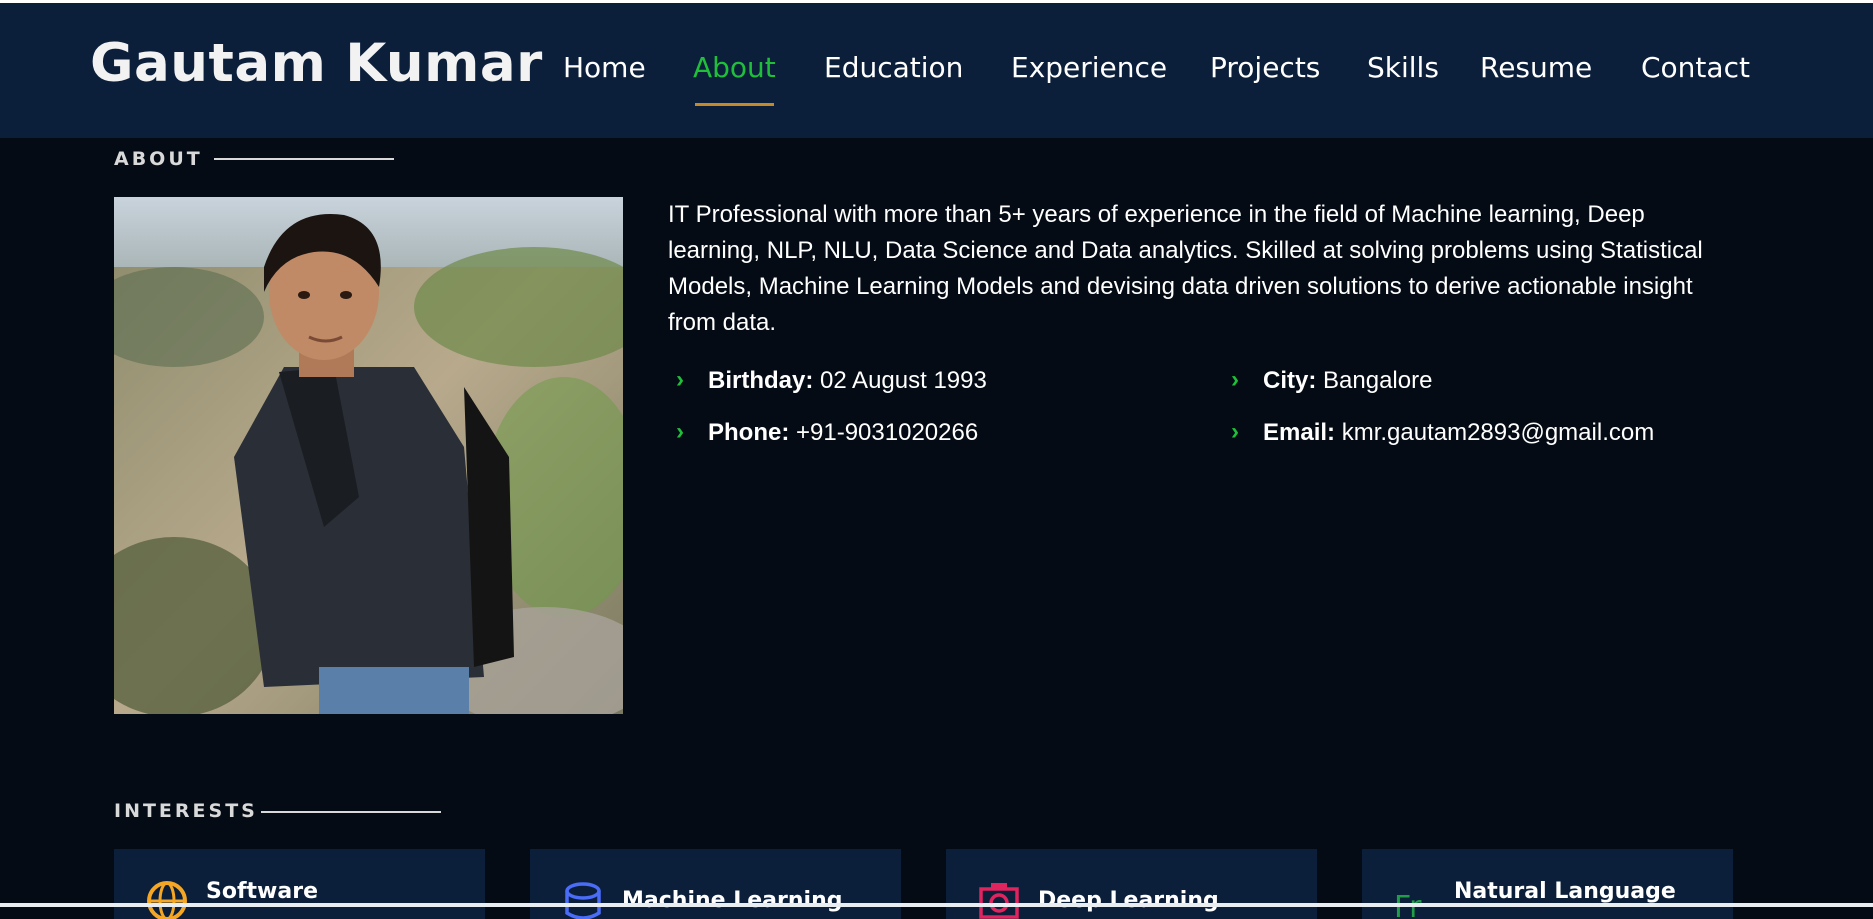 This screenshot has width=1873, height=919. I want to click on nav-experience: Experience, so click(1089, 67).